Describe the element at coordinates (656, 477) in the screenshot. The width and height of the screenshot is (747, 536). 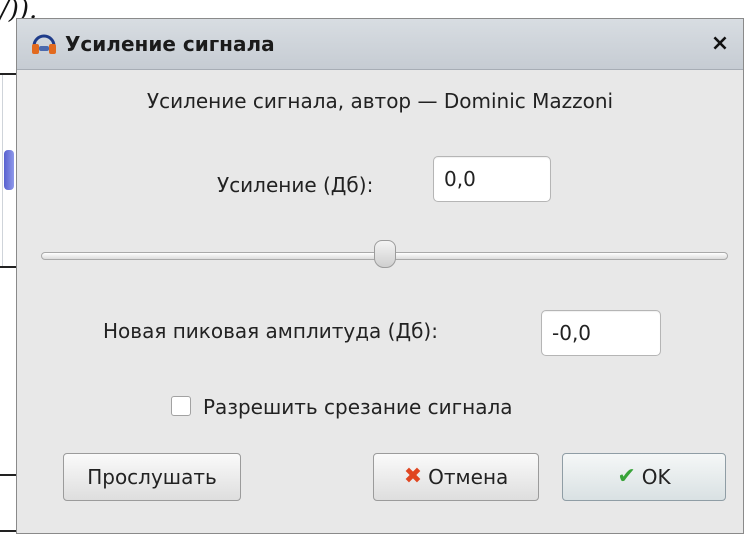
I see `ok-button-label: OK` at that location.